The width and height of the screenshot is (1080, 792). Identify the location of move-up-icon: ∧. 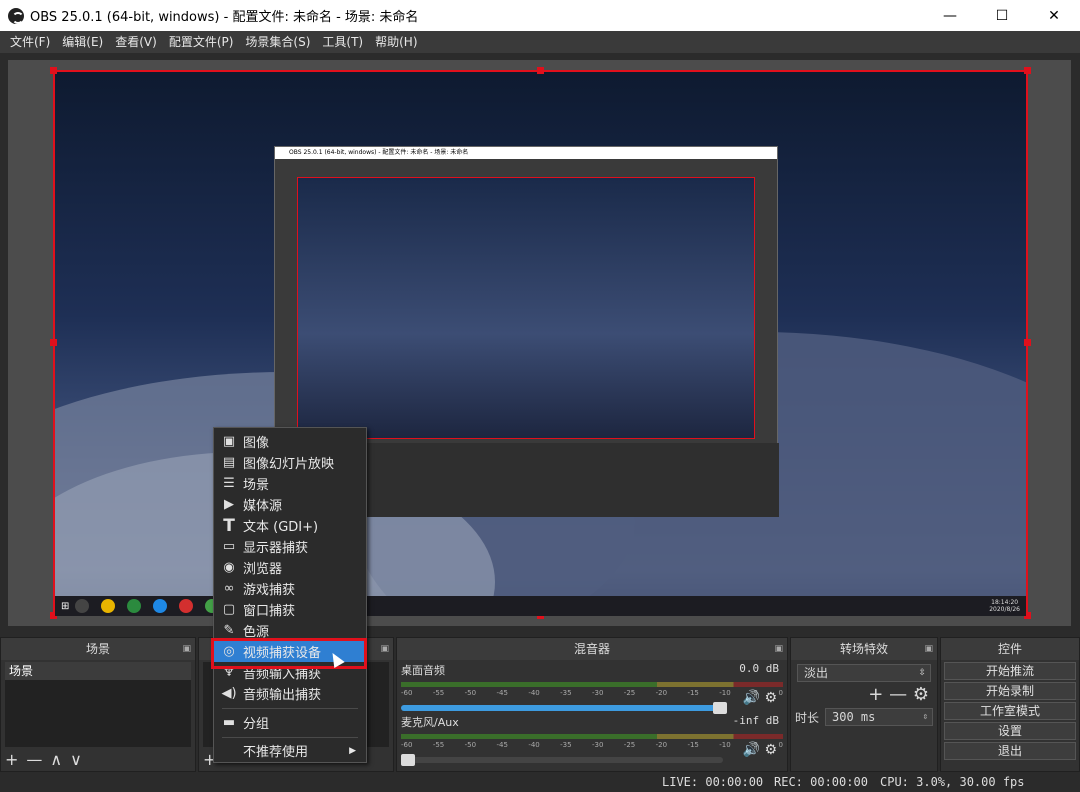
(56, 759).